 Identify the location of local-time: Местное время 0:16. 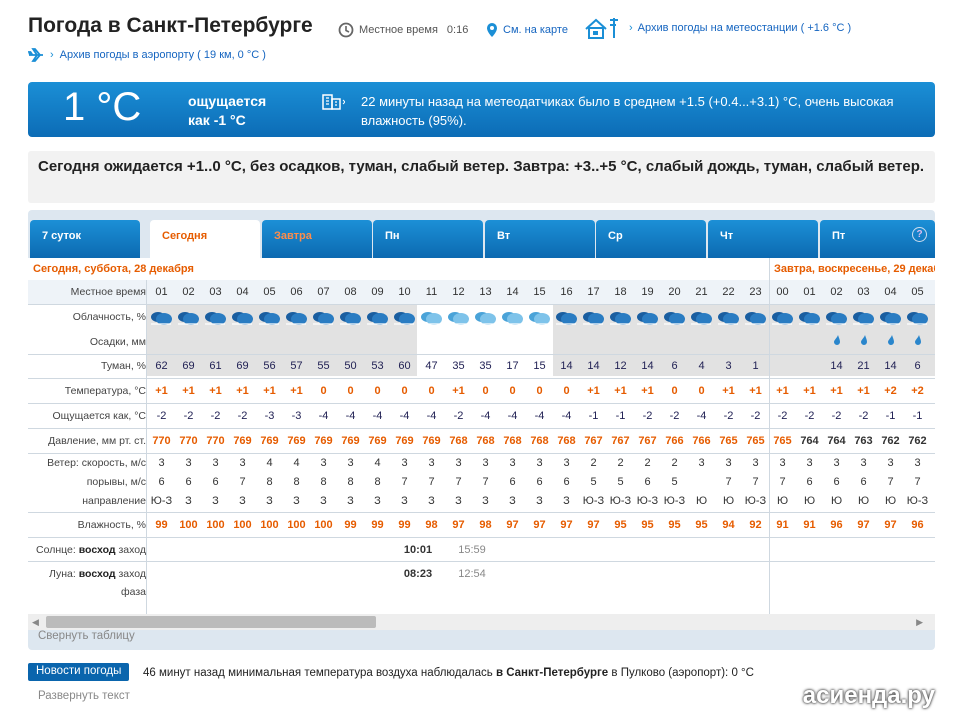
(403, 30).